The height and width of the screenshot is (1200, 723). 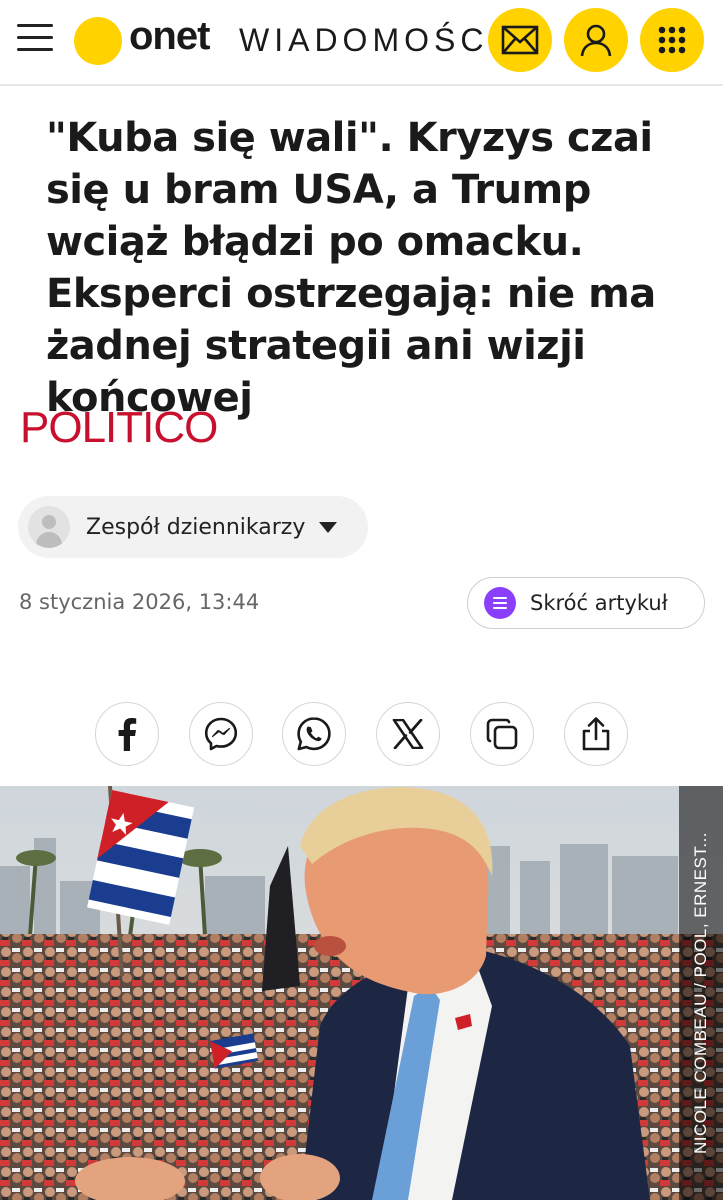 I want to click on account-button, so click(x=596, y=40).